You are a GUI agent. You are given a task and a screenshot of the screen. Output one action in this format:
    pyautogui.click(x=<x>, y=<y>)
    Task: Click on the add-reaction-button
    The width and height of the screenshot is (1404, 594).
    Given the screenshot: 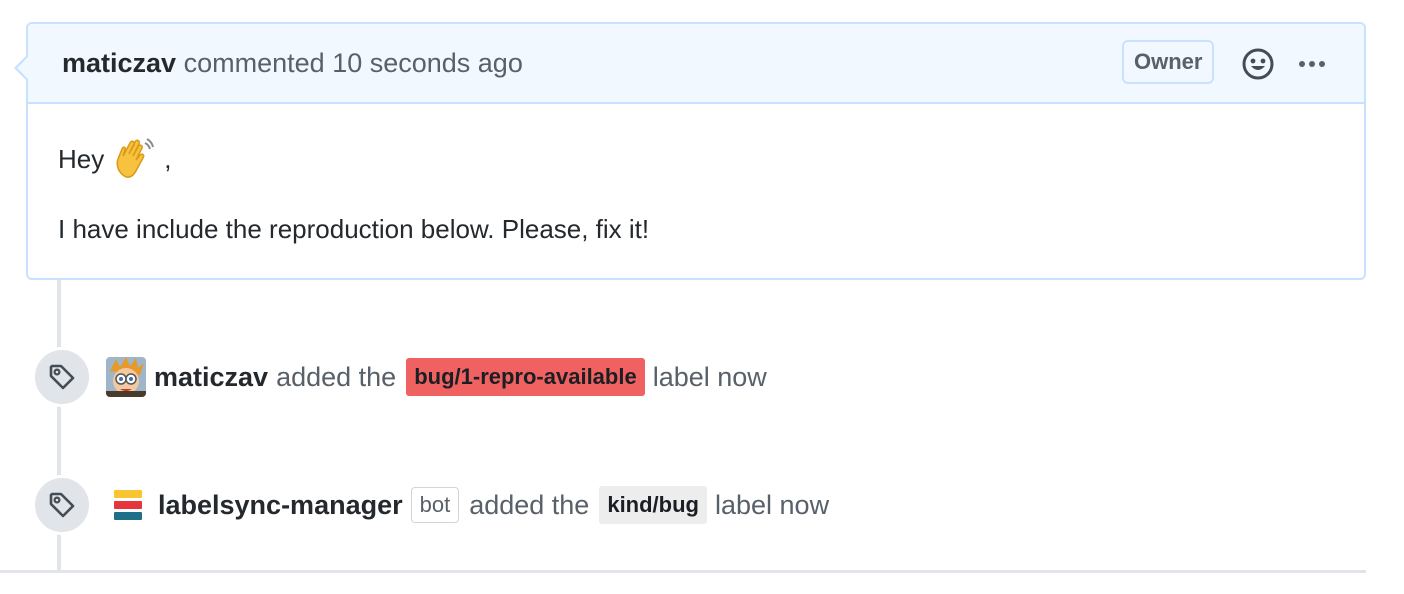 What is the action you would take?
    pyautogui.click(x=1258, y=64)
    